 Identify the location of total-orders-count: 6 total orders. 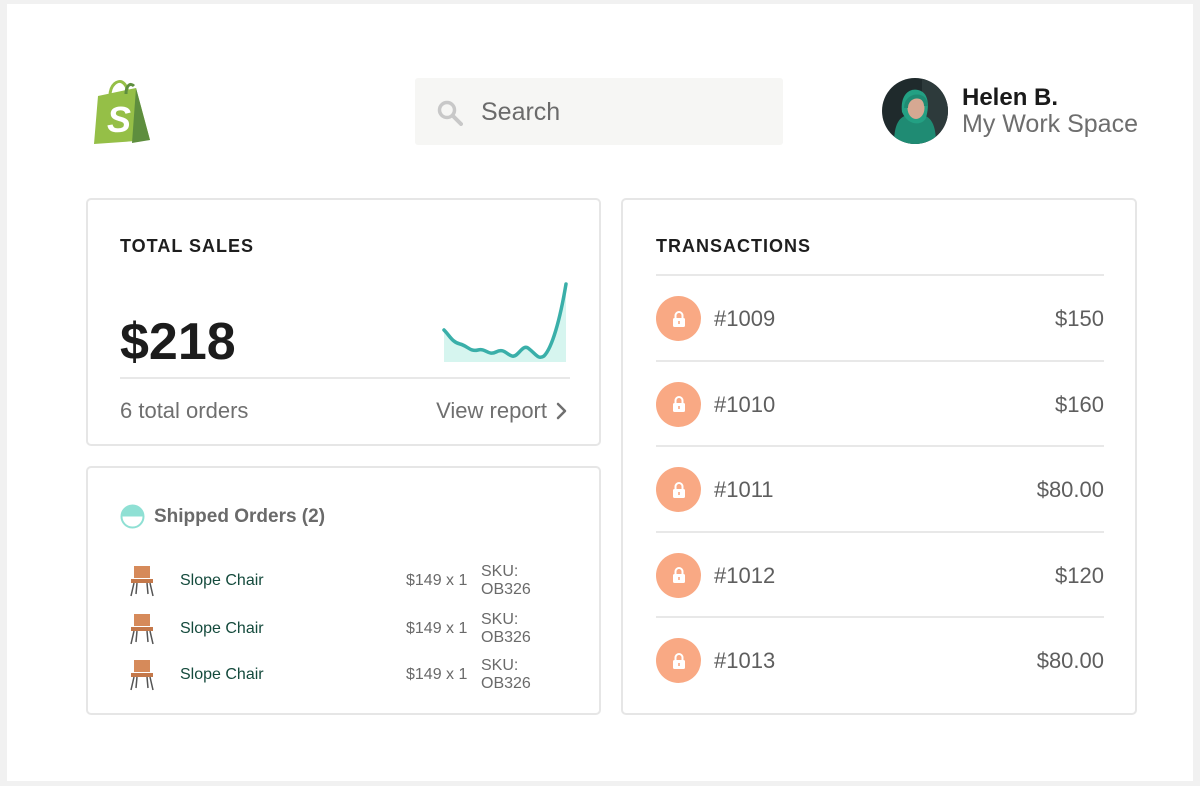
(184, 410).